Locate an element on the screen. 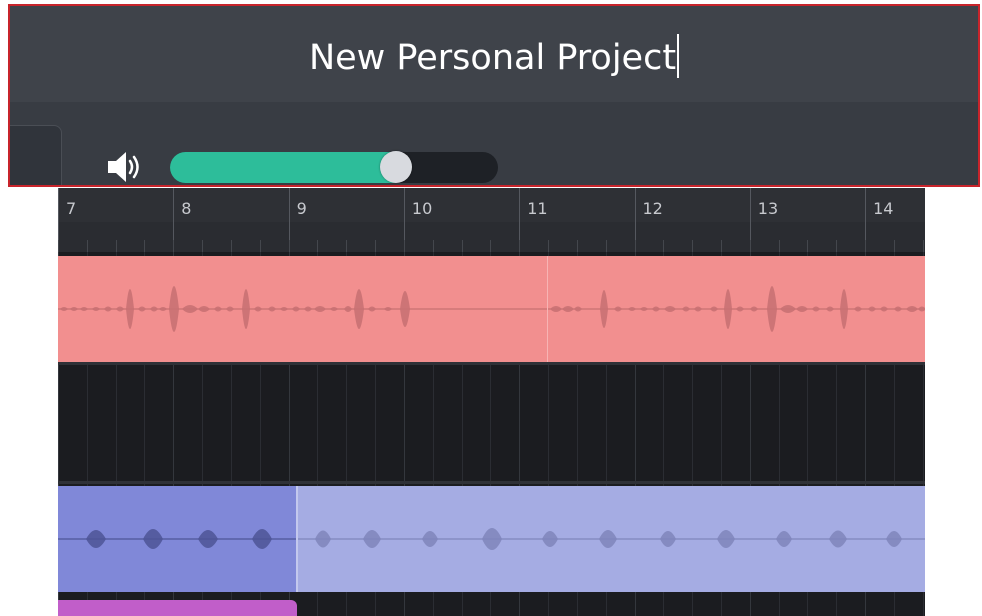  volume-fill is located at coordinates (283, 167).